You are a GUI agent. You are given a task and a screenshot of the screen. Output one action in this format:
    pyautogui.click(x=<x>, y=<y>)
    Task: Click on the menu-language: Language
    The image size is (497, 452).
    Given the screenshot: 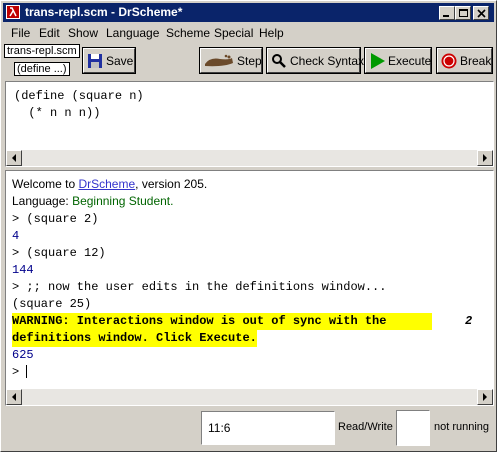 What is the action you would take?
    pyautogui.click(x=132, y=33)
    